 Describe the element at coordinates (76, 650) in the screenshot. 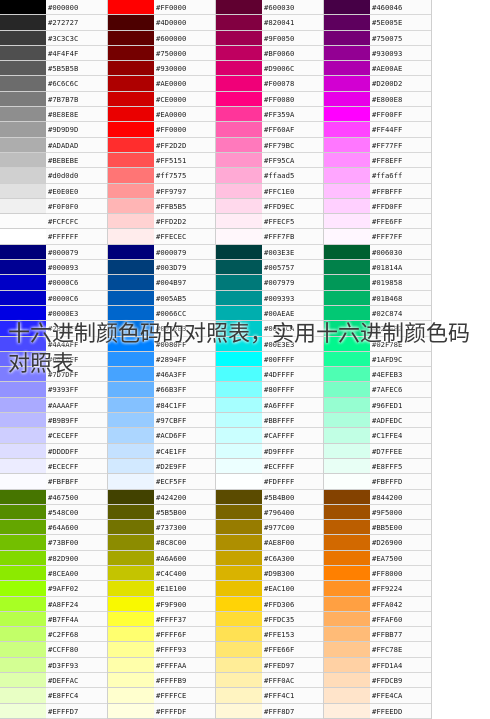

I see `color-code-label: #CCFF80` at that location.